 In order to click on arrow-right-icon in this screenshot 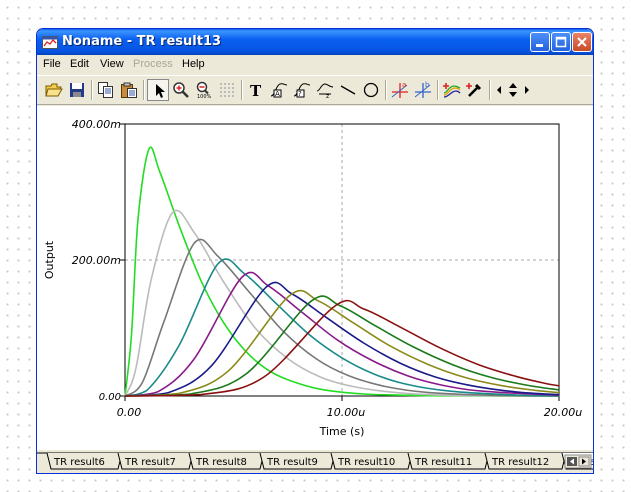, I will do `click(527, 90)`.